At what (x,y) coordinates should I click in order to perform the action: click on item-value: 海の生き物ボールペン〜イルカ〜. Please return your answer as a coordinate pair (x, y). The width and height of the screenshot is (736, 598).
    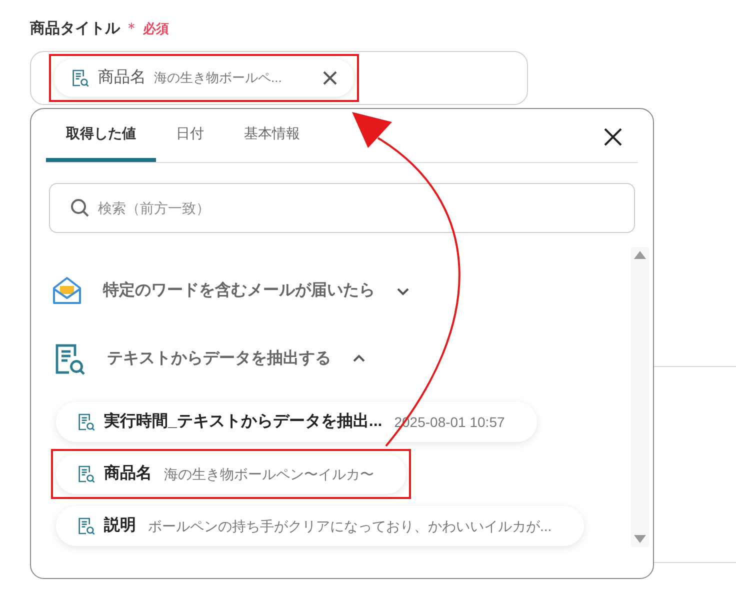
    Looking at the image, I should click on (269, 474).